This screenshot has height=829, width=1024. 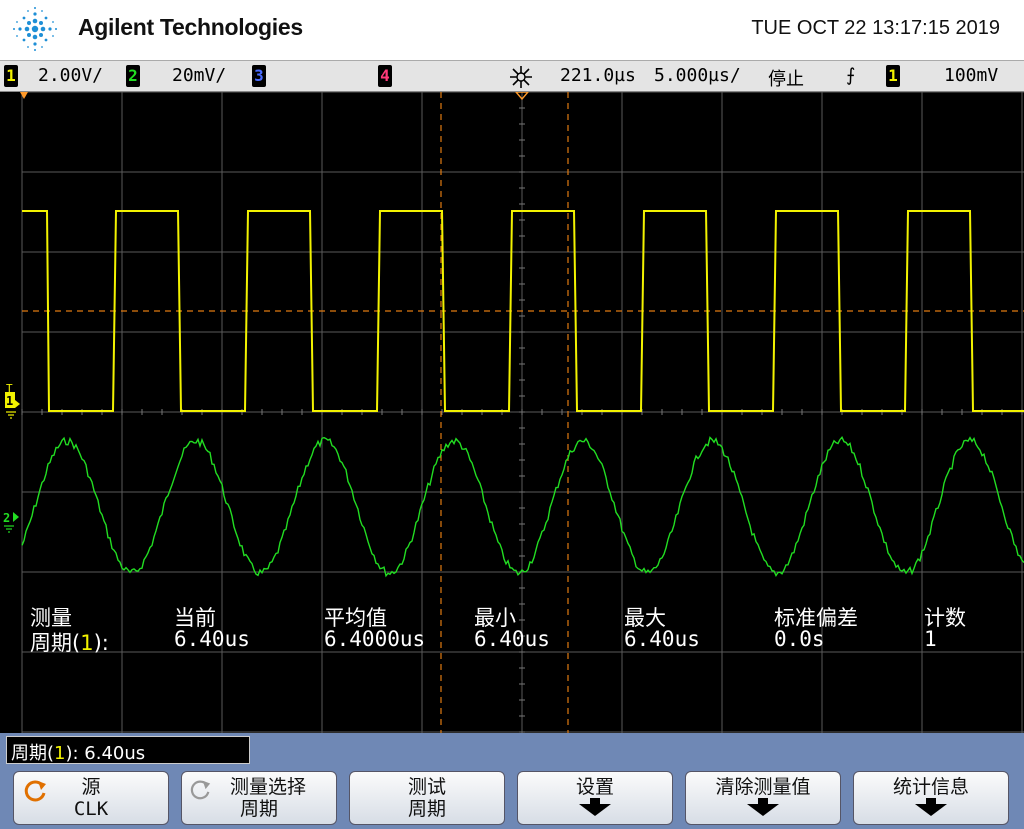 What do you see at coordinates (512, 639) in the screenshot?
I see `min-value: 6.40us` at bounding box center [512, 639].